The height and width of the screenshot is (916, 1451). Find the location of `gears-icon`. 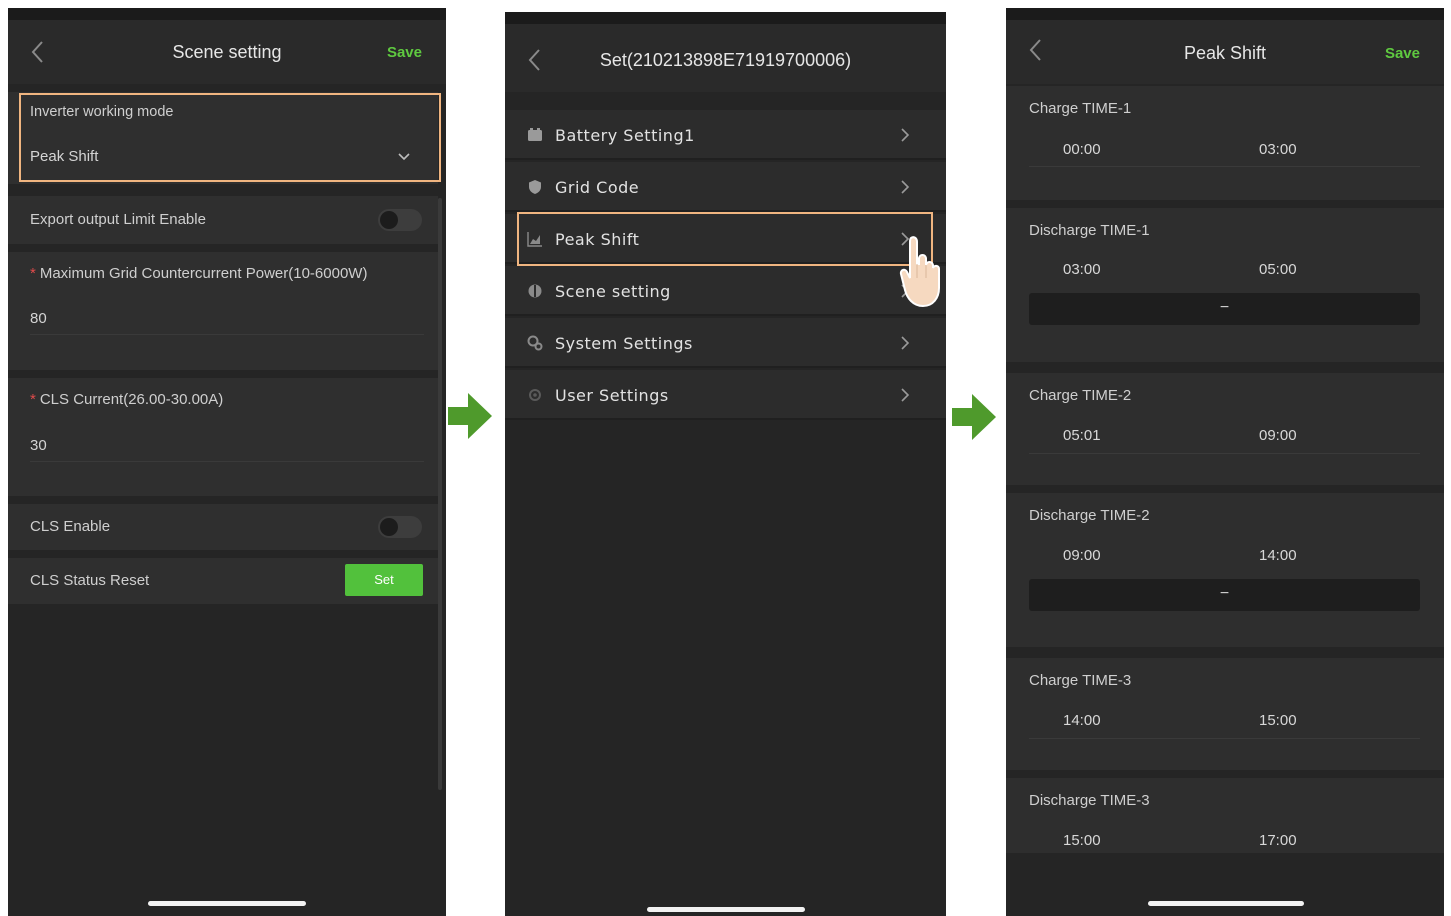

gears-icon is located at coordinates (535, 343).